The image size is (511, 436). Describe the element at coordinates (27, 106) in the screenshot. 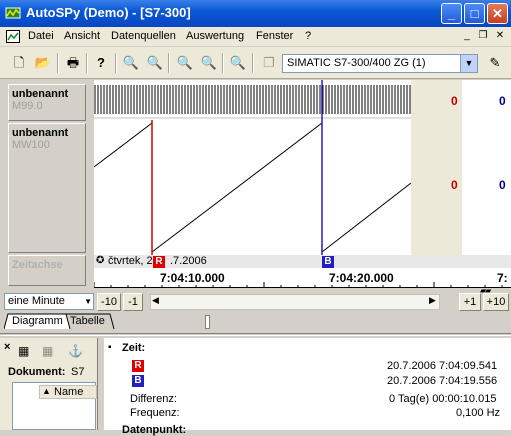

I see `signal-address: M99.0` at that location.